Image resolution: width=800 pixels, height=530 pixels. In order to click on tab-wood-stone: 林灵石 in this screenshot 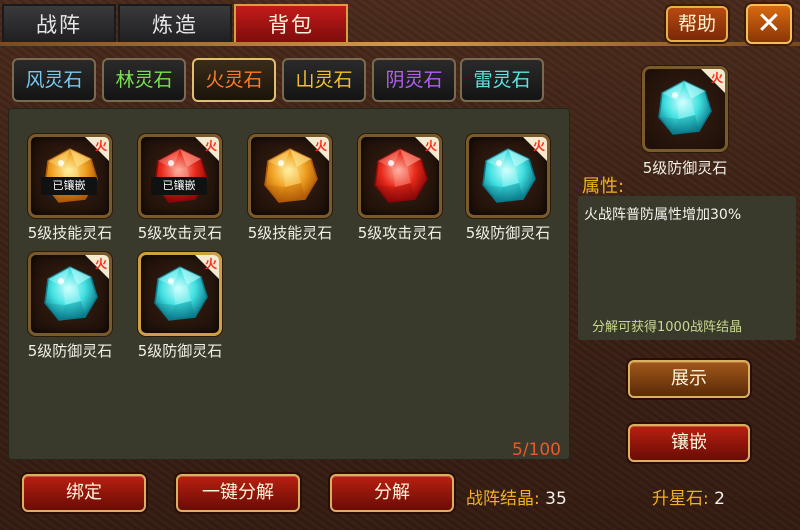, I will do `click(144, 80)`.